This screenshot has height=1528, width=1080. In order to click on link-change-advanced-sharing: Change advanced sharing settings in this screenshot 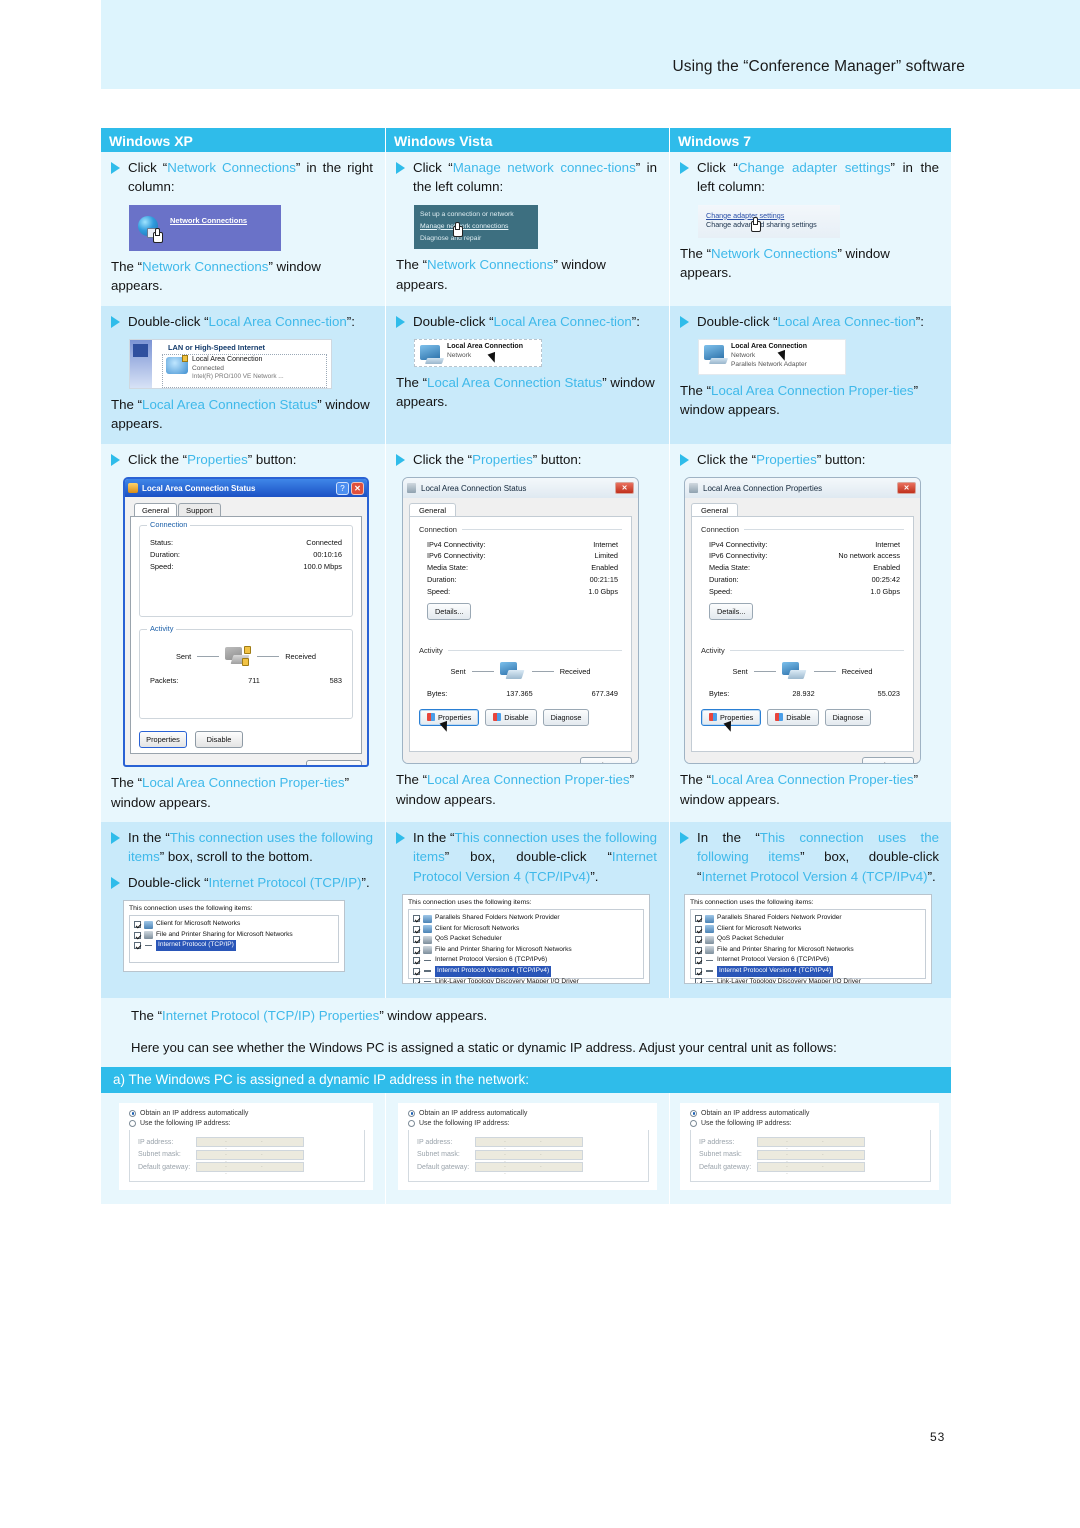, I will do `click(769, 225)`.